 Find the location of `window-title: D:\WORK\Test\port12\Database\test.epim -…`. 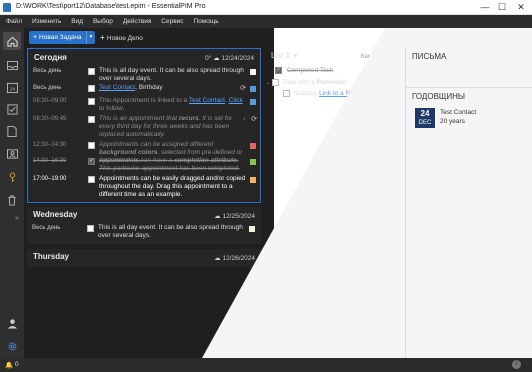

window-title: D:\WORK\Test\port12\Database\test.epim -… is located at coordinates (111, 6).